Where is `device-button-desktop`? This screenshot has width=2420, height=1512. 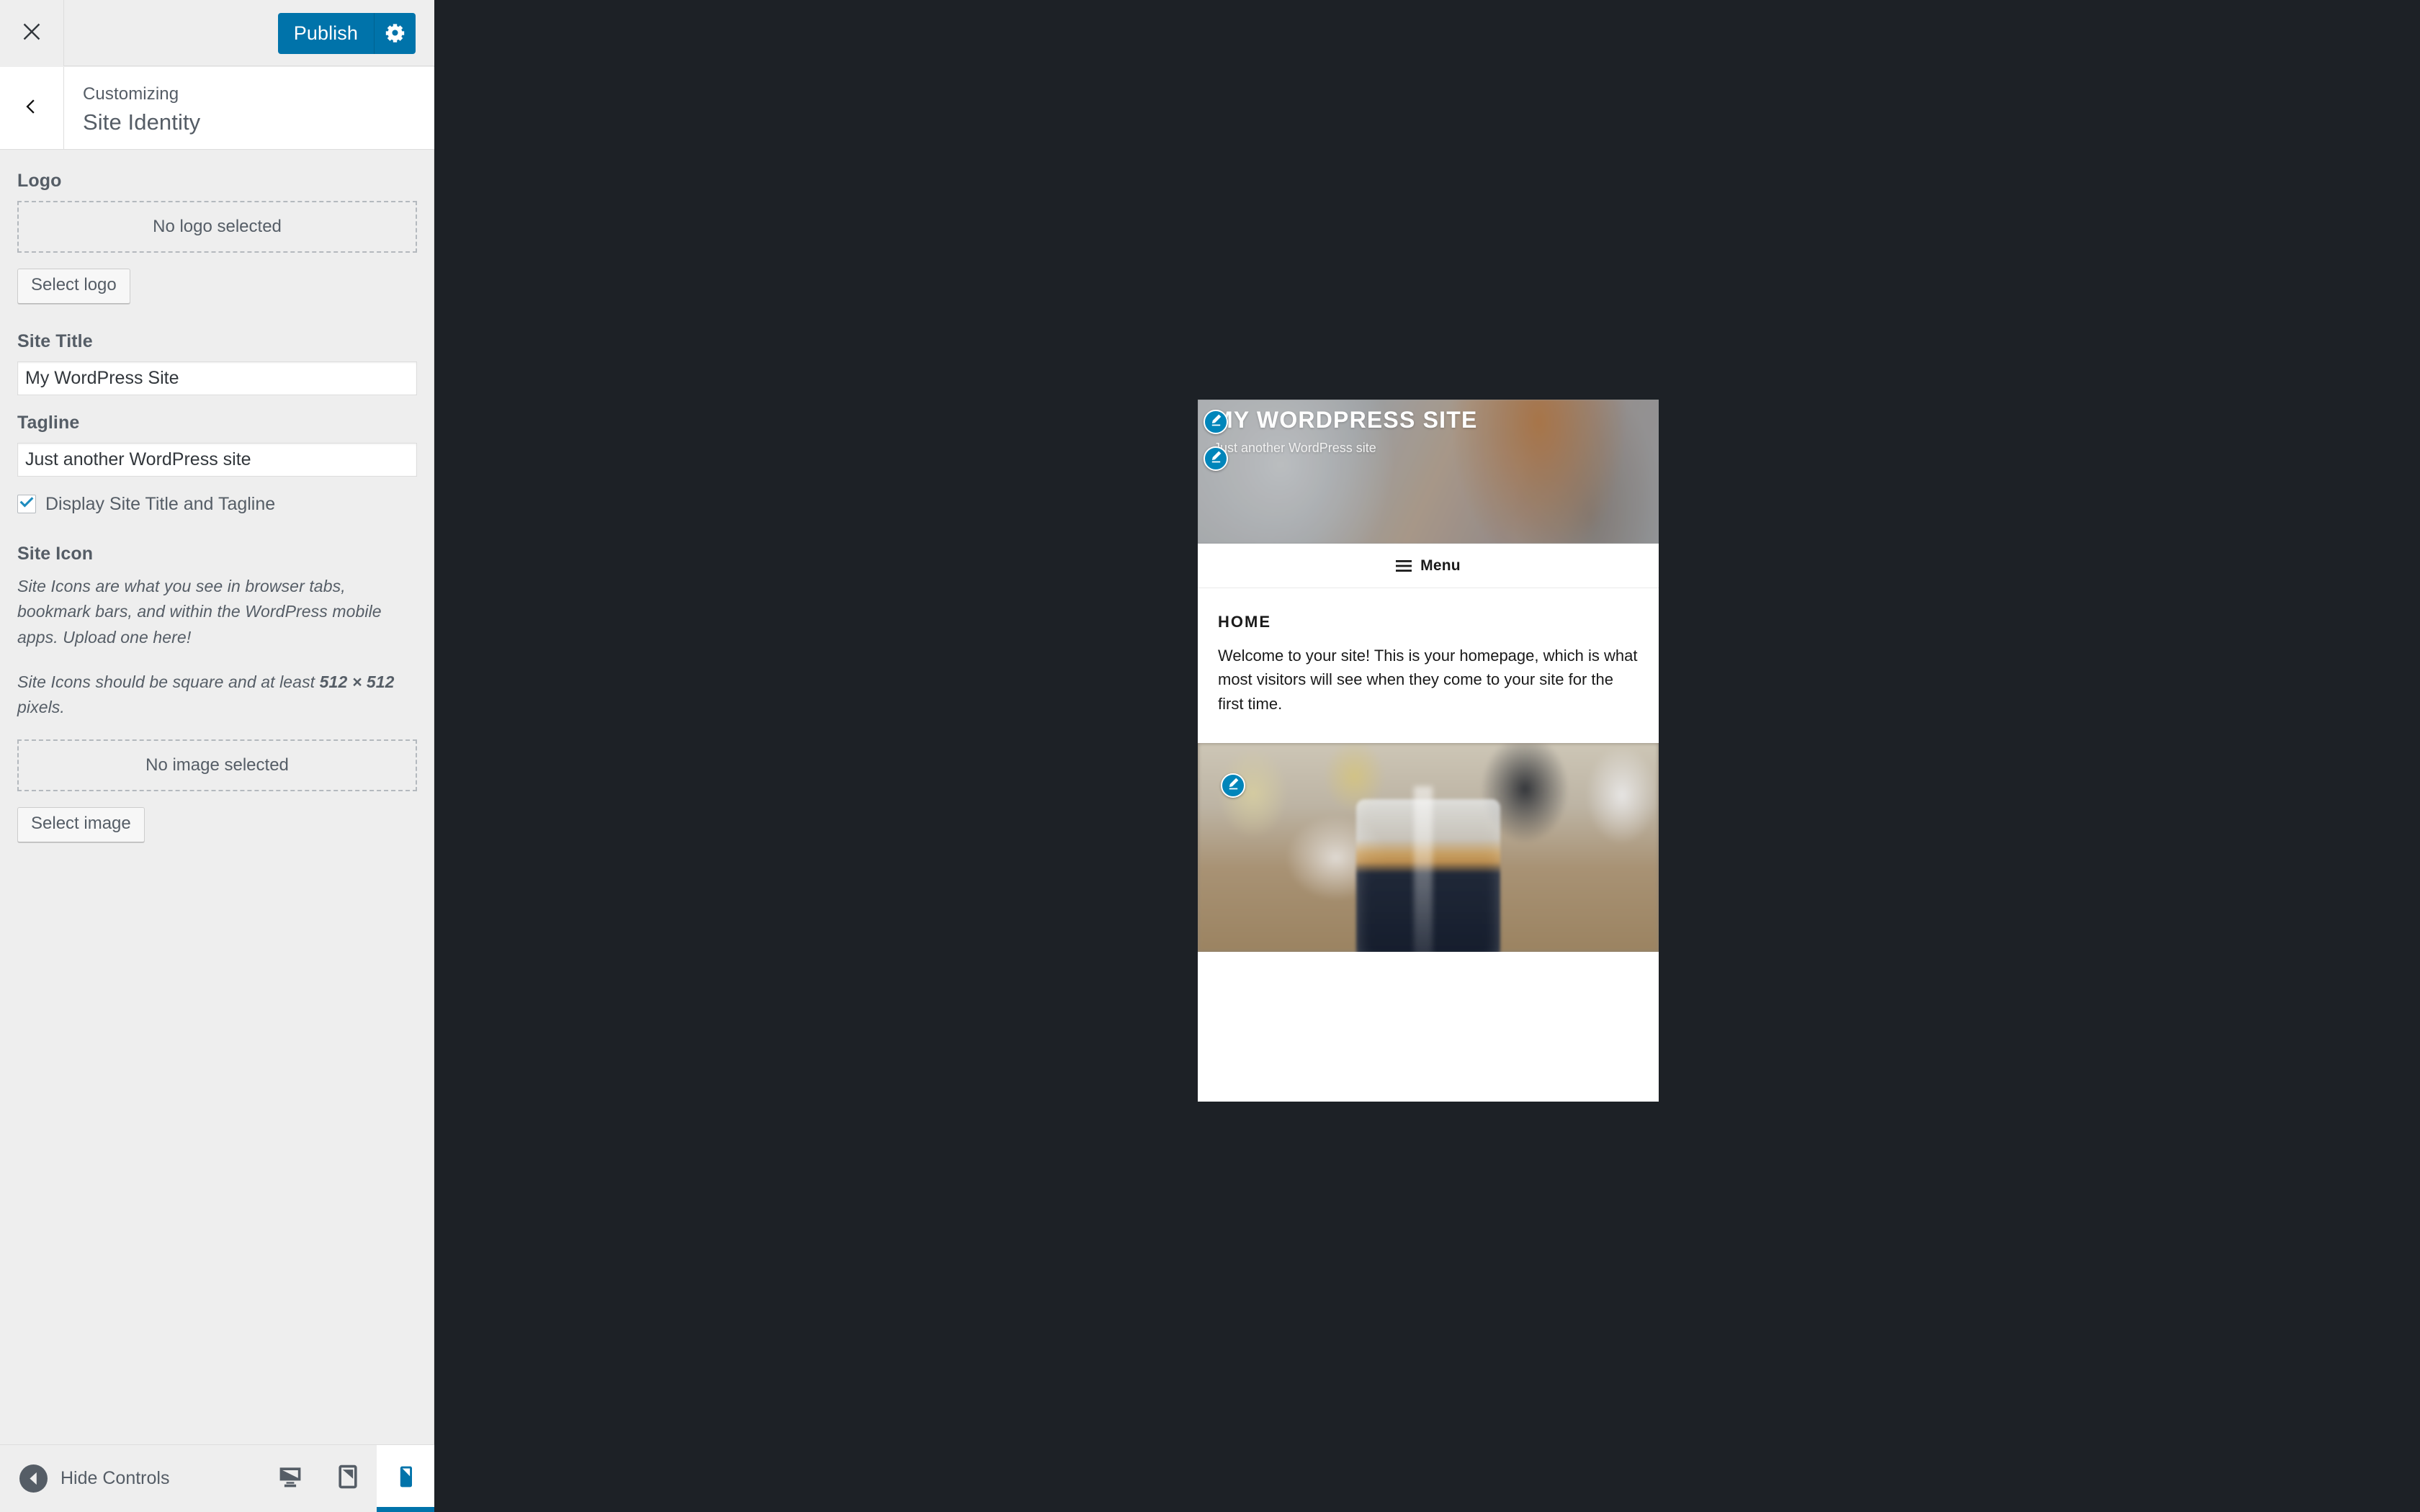
device-button-desktop is located at coordinates (290, 1478).